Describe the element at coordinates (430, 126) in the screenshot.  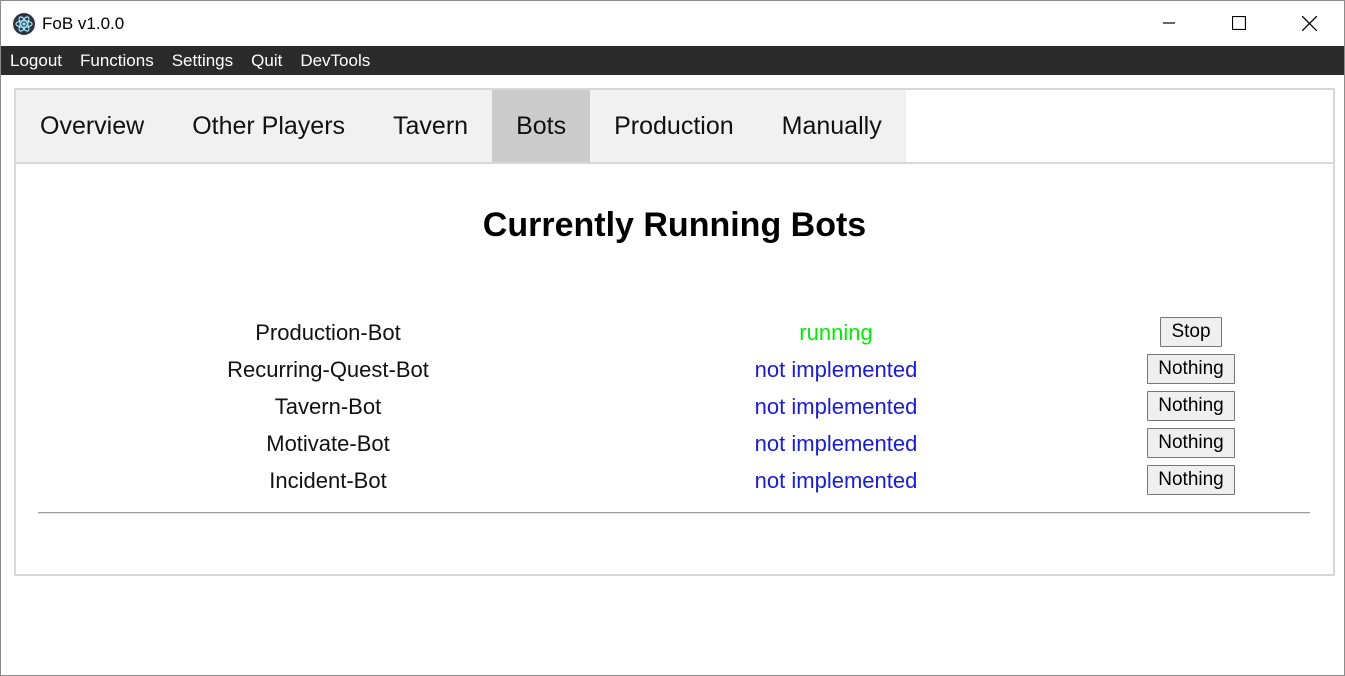
I see `tab-tavern: Tavern` at that location.